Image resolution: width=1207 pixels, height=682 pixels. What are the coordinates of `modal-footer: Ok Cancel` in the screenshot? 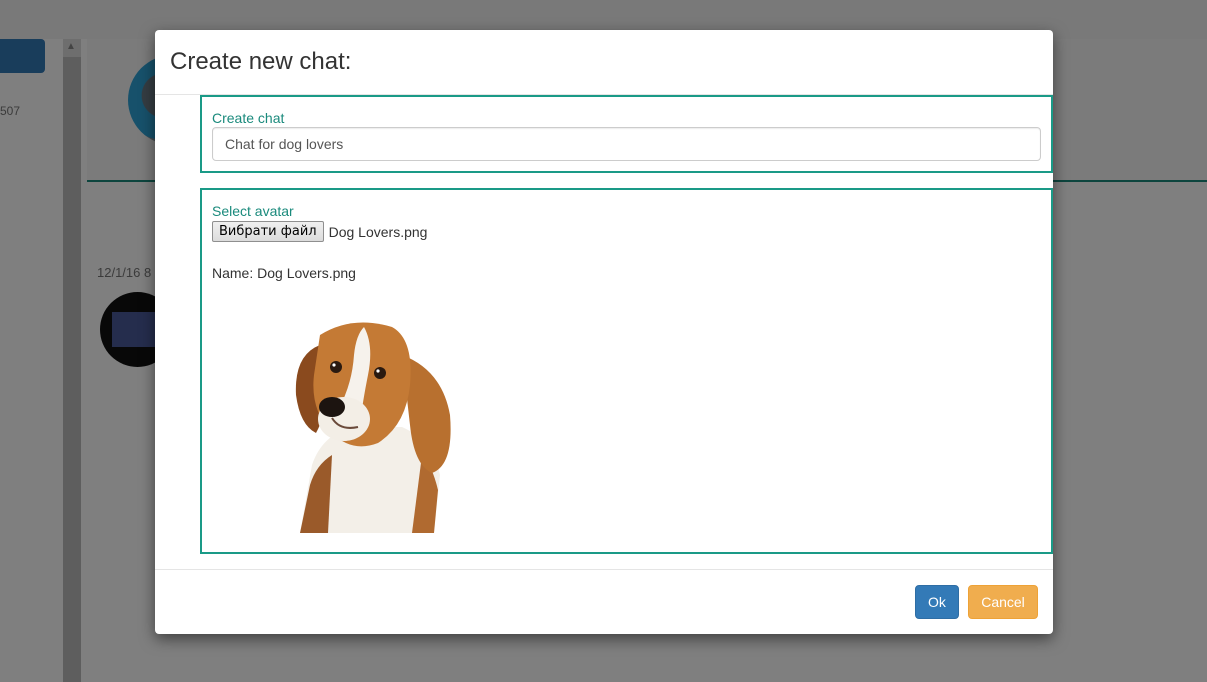 It's located at (604, 601).